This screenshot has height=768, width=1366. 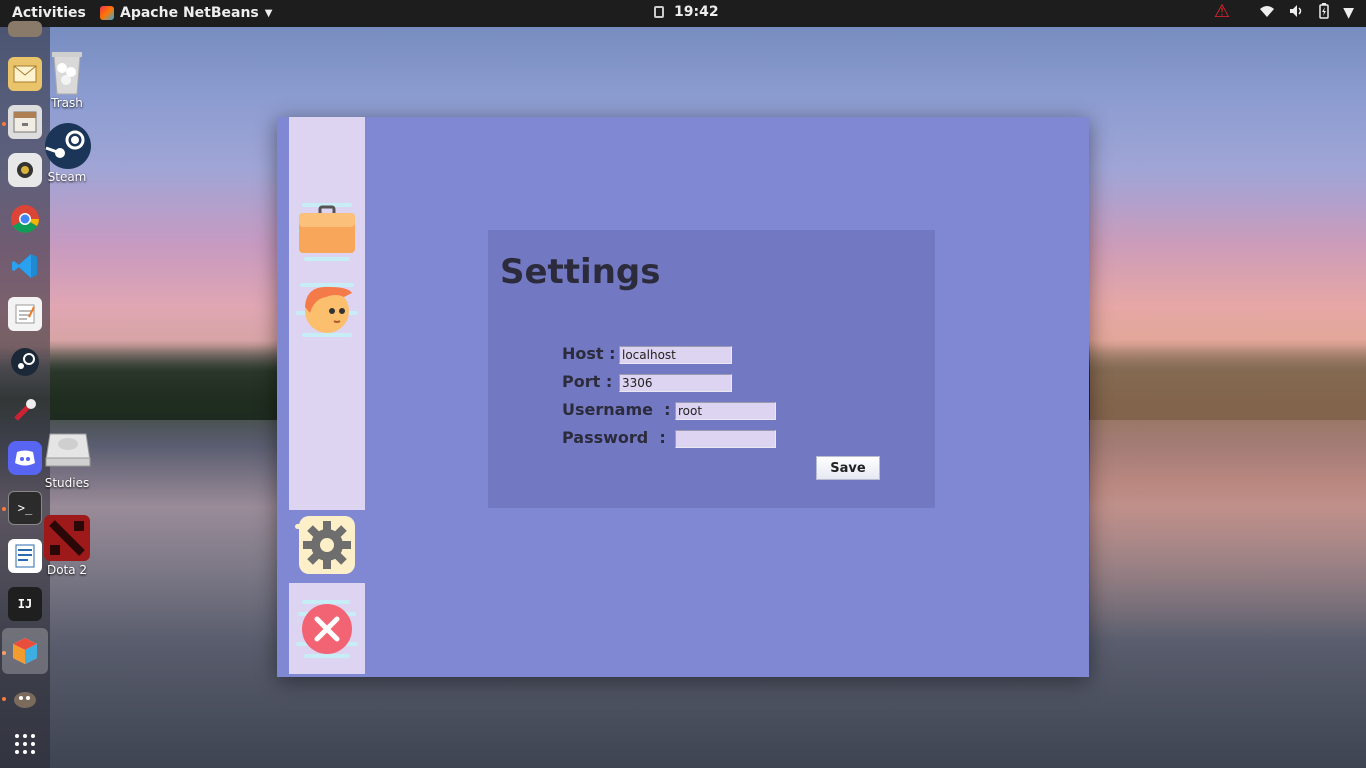 What do you see at coordinates (189, 13) in the screenshot?
I see `app-menu-label: Apache NetBeans` at bounding box center [189, 13].